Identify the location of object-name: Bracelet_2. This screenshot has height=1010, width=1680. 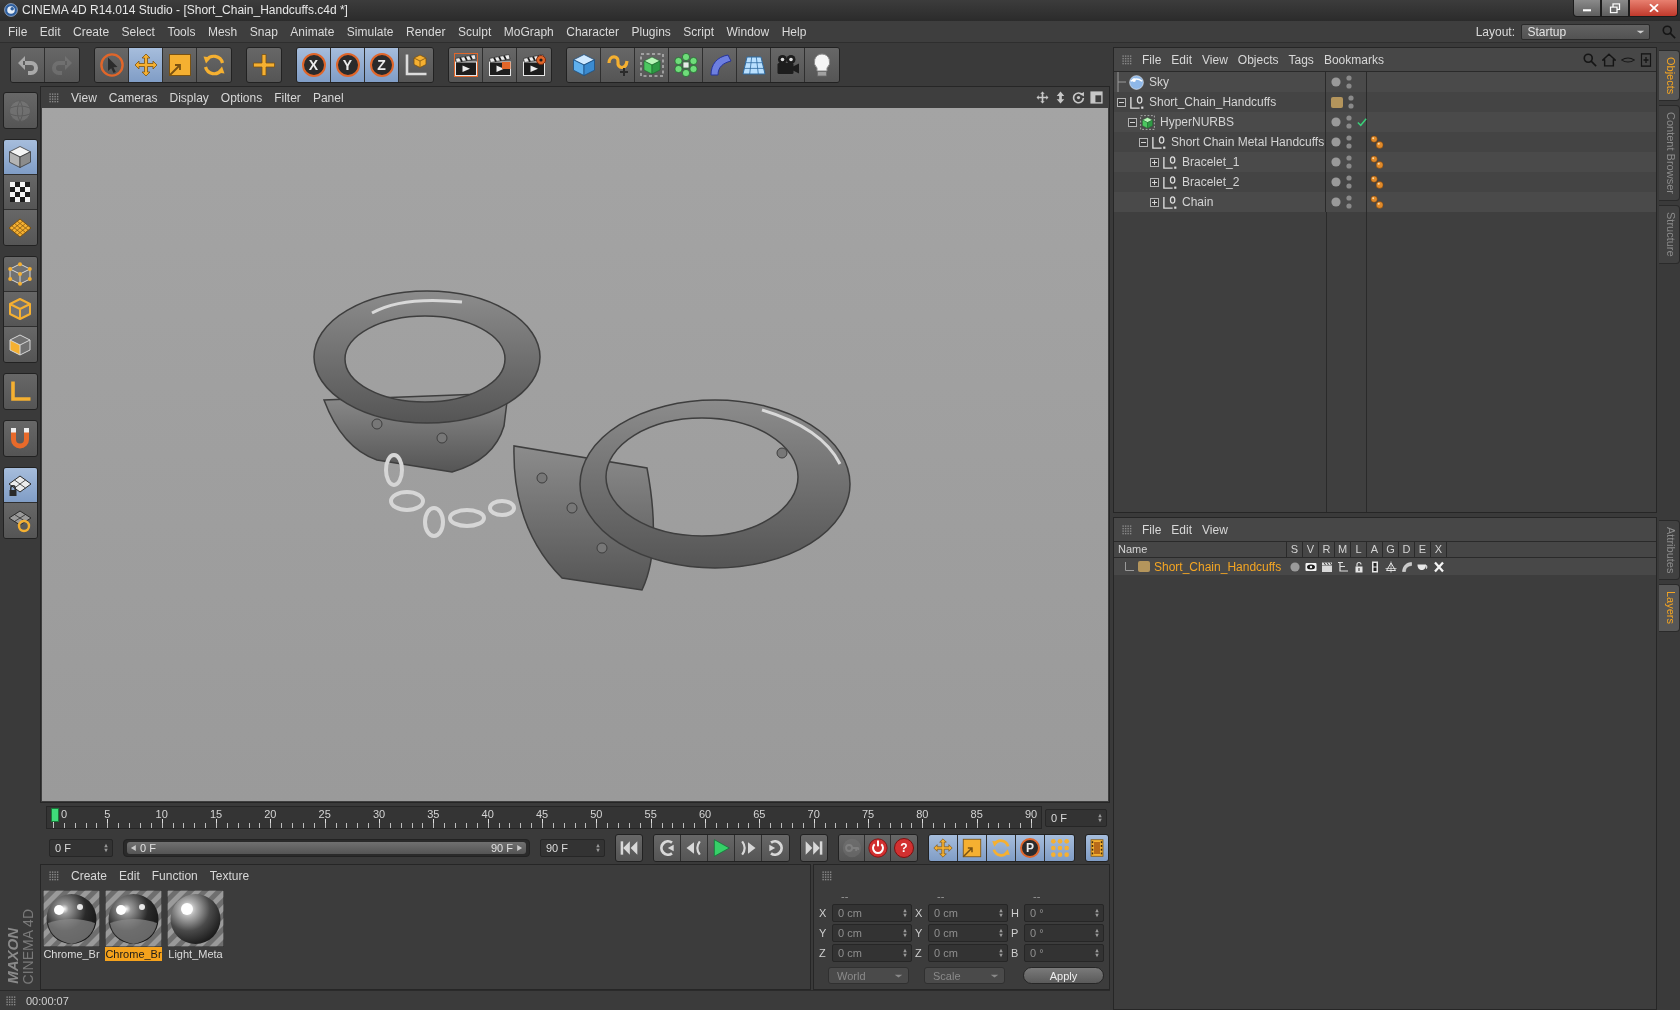
(1211, 182).